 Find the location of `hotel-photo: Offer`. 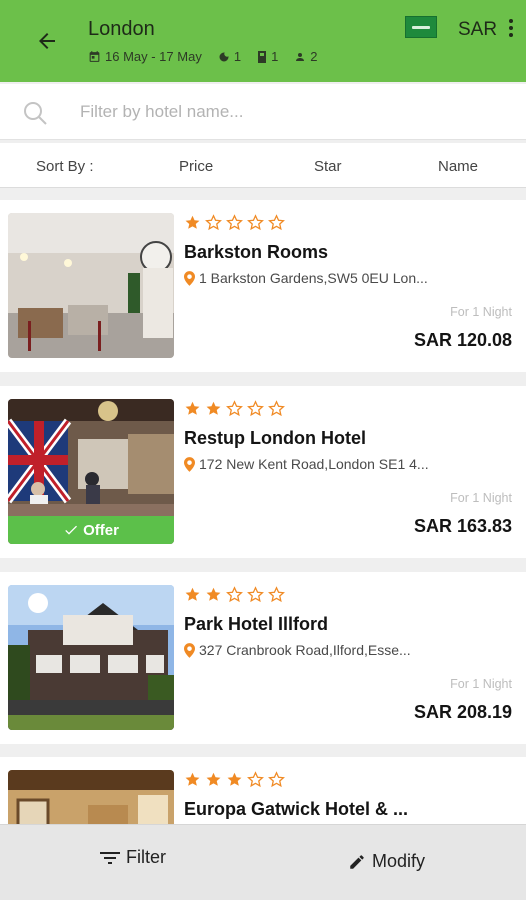

hotel-photo: Offer is located at coordinates (91, 471).